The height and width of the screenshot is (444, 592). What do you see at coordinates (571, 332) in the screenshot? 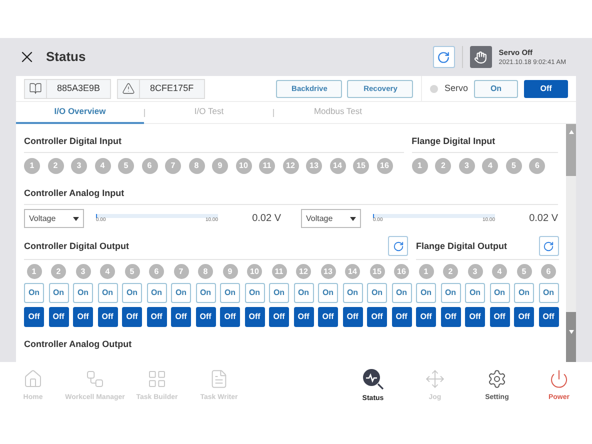
I see `scroll-down-icon` at bounding box center [571, 332].